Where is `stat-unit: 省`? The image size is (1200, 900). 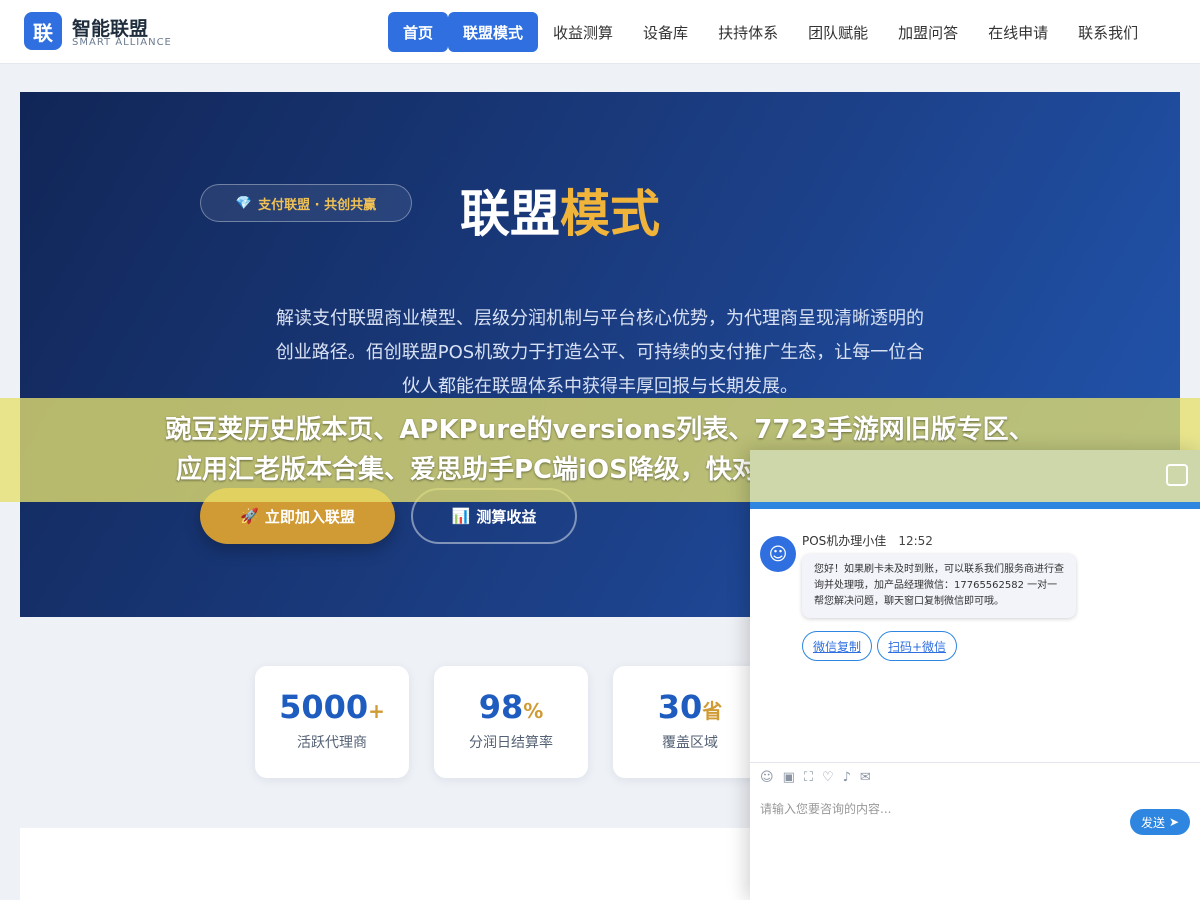 stat-unit: 省 is located at coordinates (712, 711).